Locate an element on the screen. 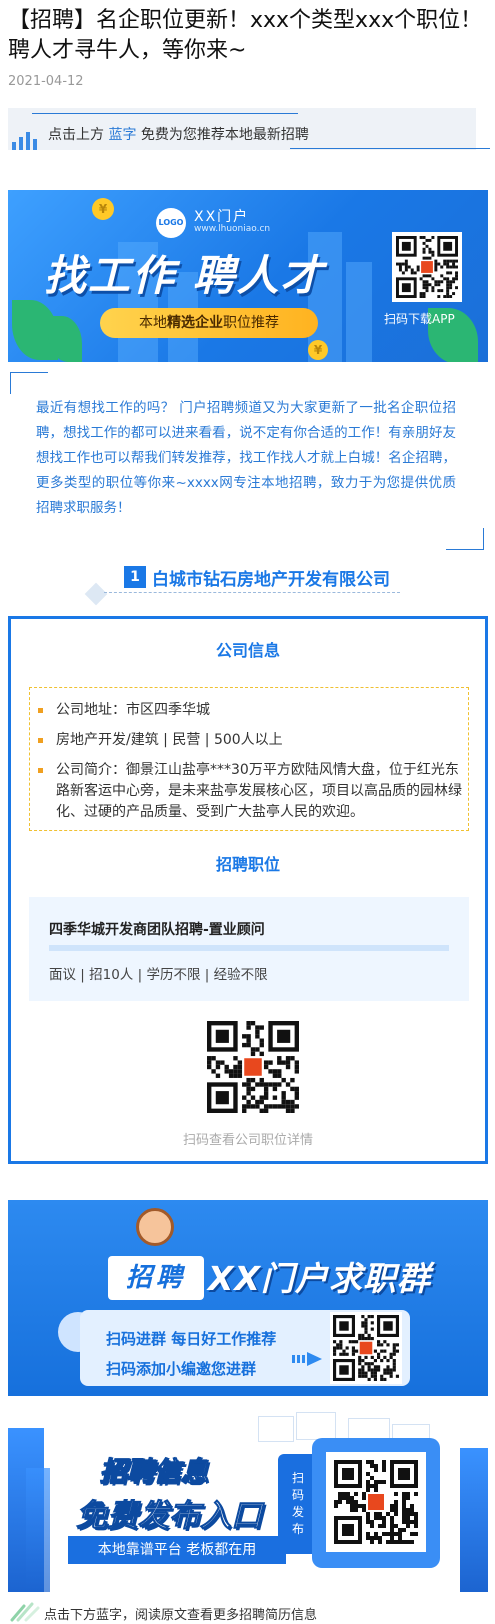 The height and width of the screenshot is (1624, 495). tip-suffix: 免费为您推荐本地最新招聘 is located at coordinates (224, 135).